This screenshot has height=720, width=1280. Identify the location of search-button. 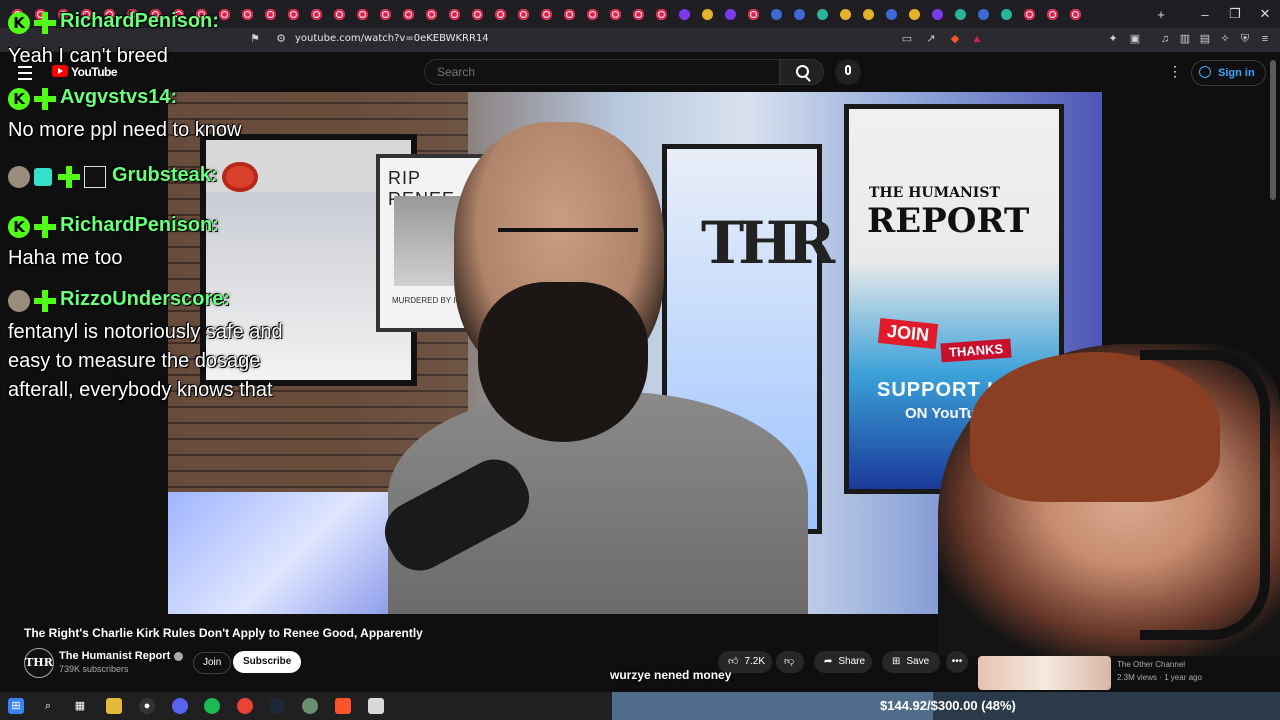
(802, 72).